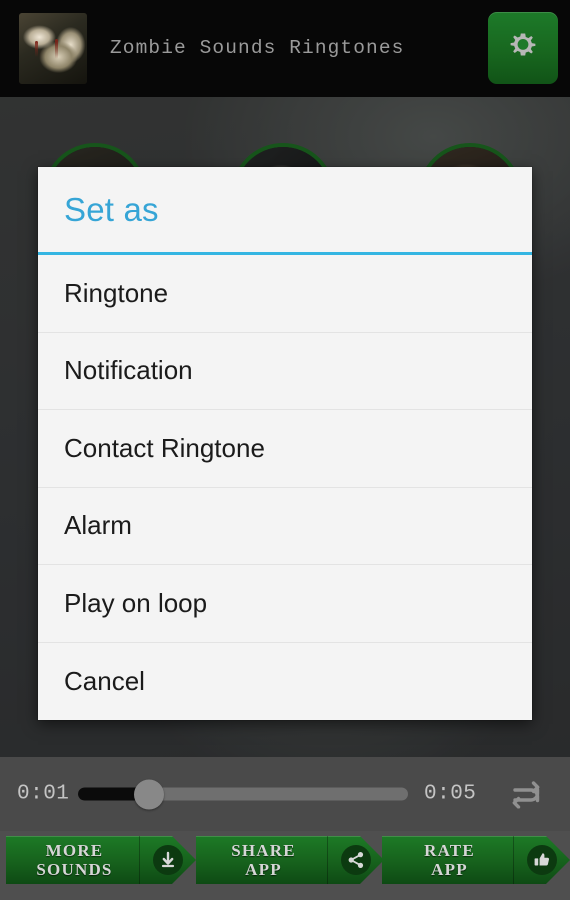 This screenshot has width=570, height=900. I want to click on rate-app-badge, so click(541, 860).